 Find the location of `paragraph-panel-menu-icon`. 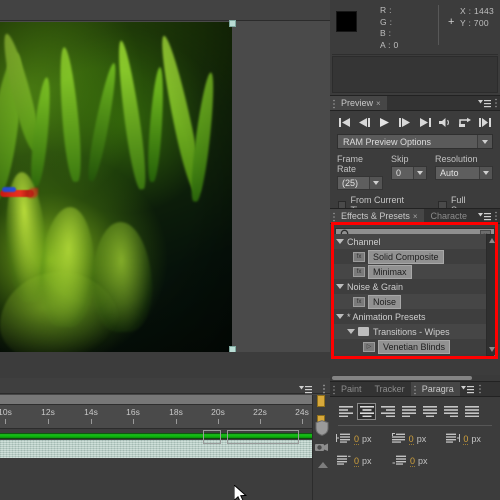

paragraph-panel-menu-icon is located at coordinates (468, 389).